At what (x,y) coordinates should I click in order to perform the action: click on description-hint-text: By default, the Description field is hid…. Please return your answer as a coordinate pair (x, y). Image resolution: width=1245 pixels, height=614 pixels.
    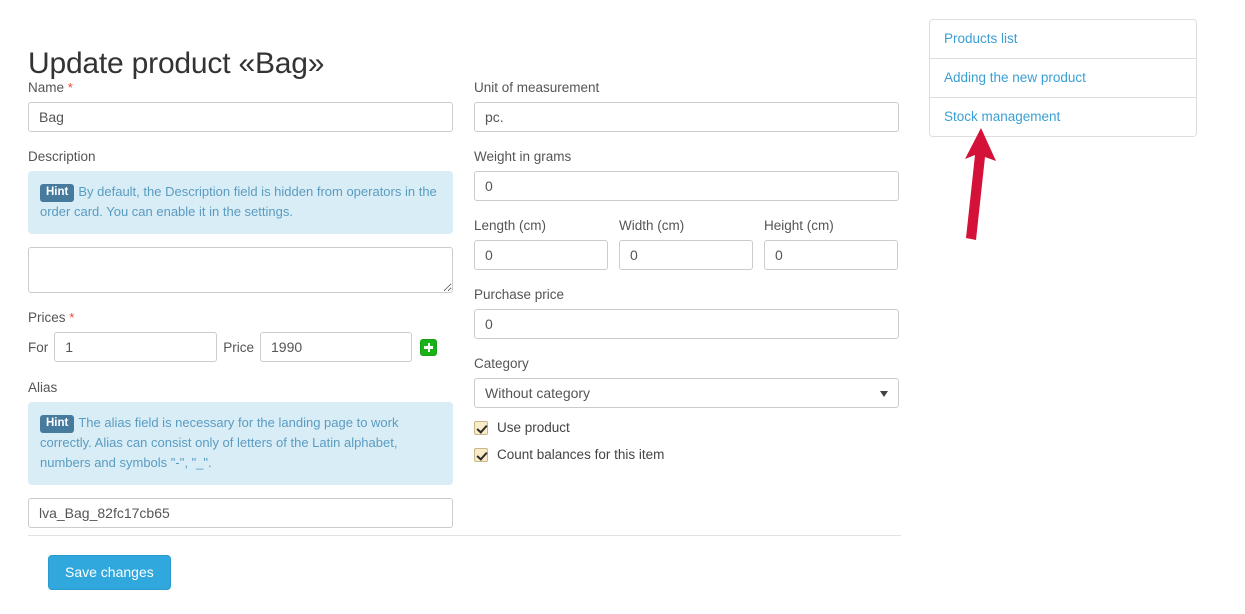
    Looking at the image, I should click on (238, 201).